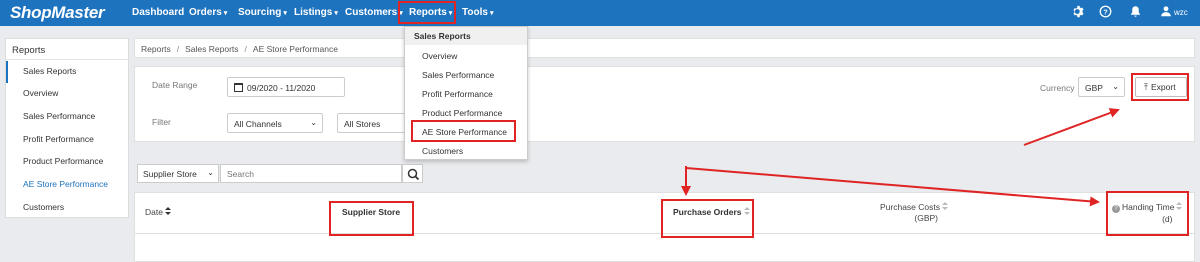 This screenshot has width=1200, height=262. Describe the element at coordinates (892, 187) in the screenshot. I see `arrow-to-handing-time` at that location.